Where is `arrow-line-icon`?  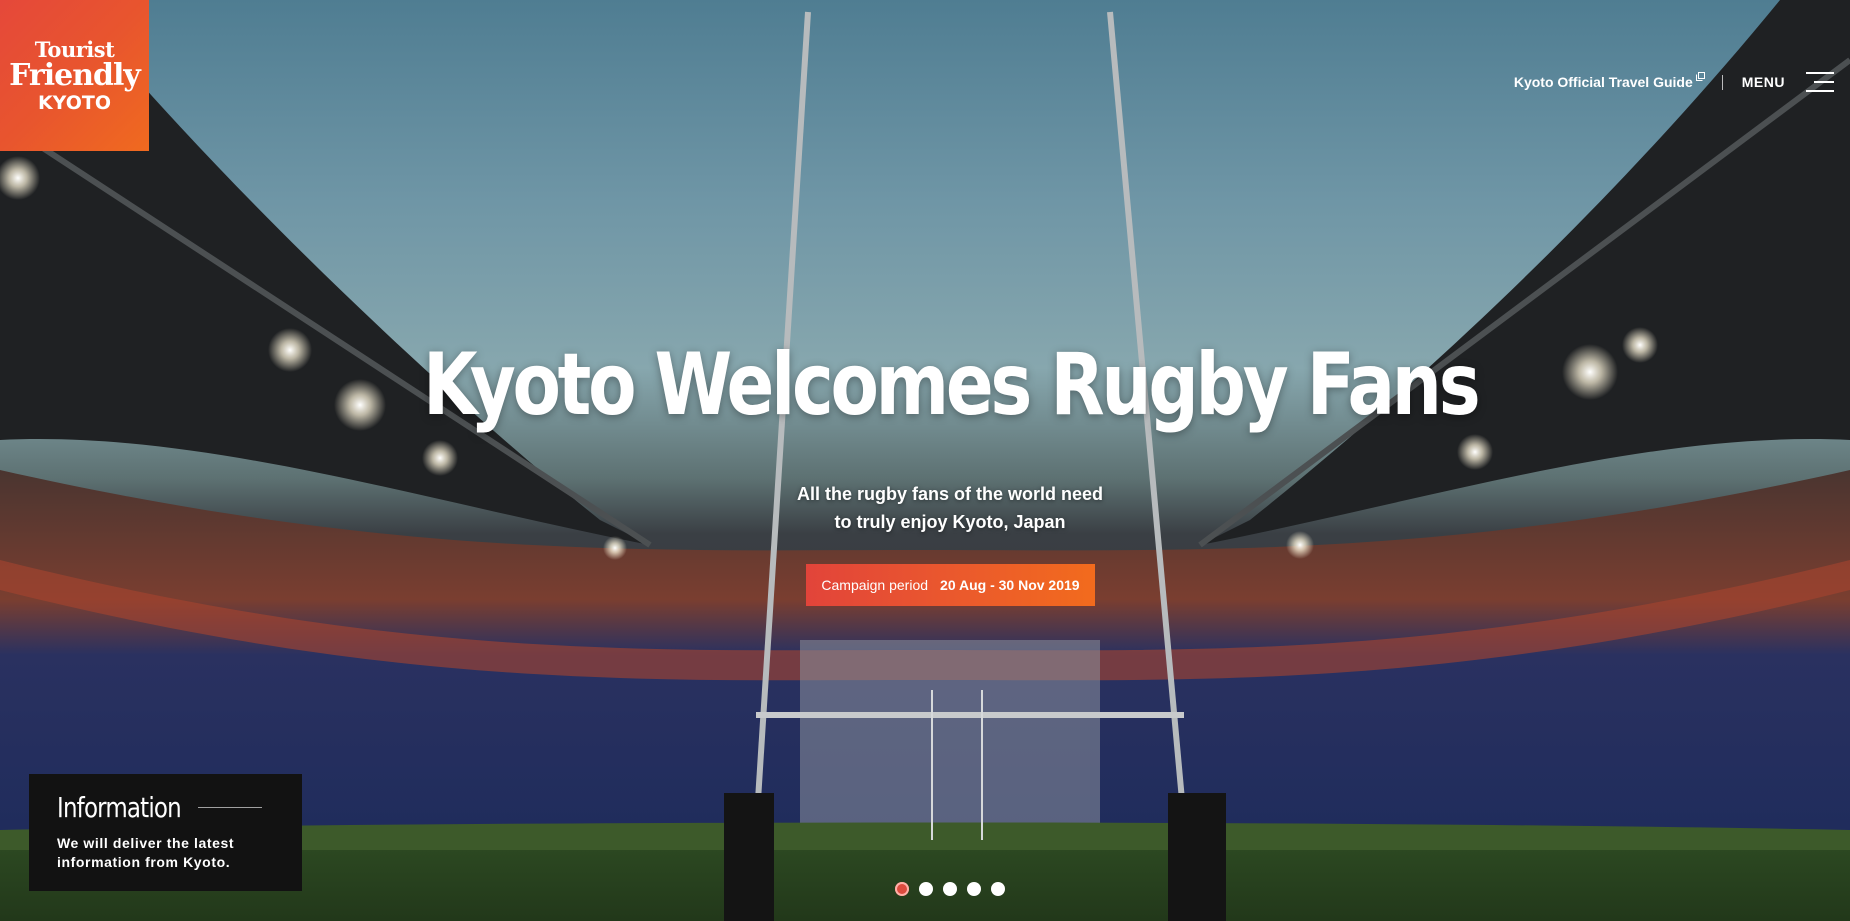
arrow-line-icon is located at coordinates (230, 807).